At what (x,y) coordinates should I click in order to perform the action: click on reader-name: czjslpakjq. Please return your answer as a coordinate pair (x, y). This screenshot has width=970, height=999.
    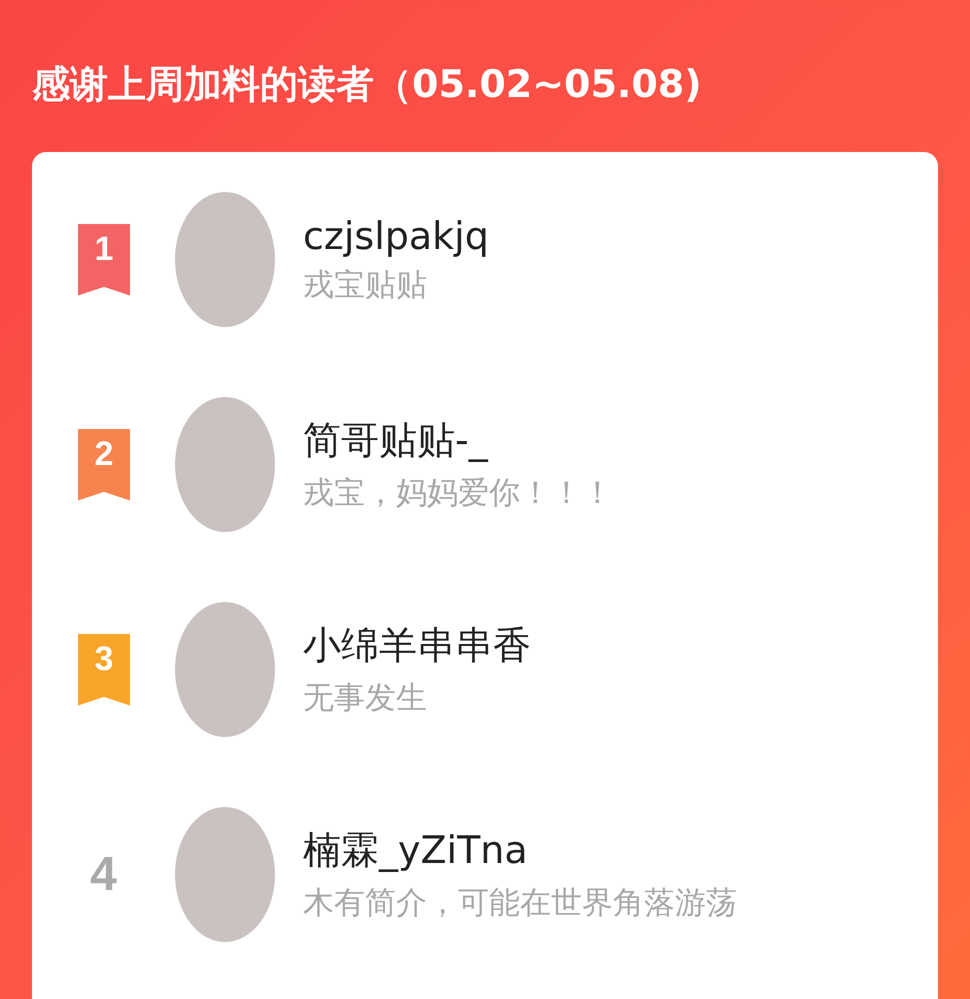
    Looking at the image, I should click on (396, 236).